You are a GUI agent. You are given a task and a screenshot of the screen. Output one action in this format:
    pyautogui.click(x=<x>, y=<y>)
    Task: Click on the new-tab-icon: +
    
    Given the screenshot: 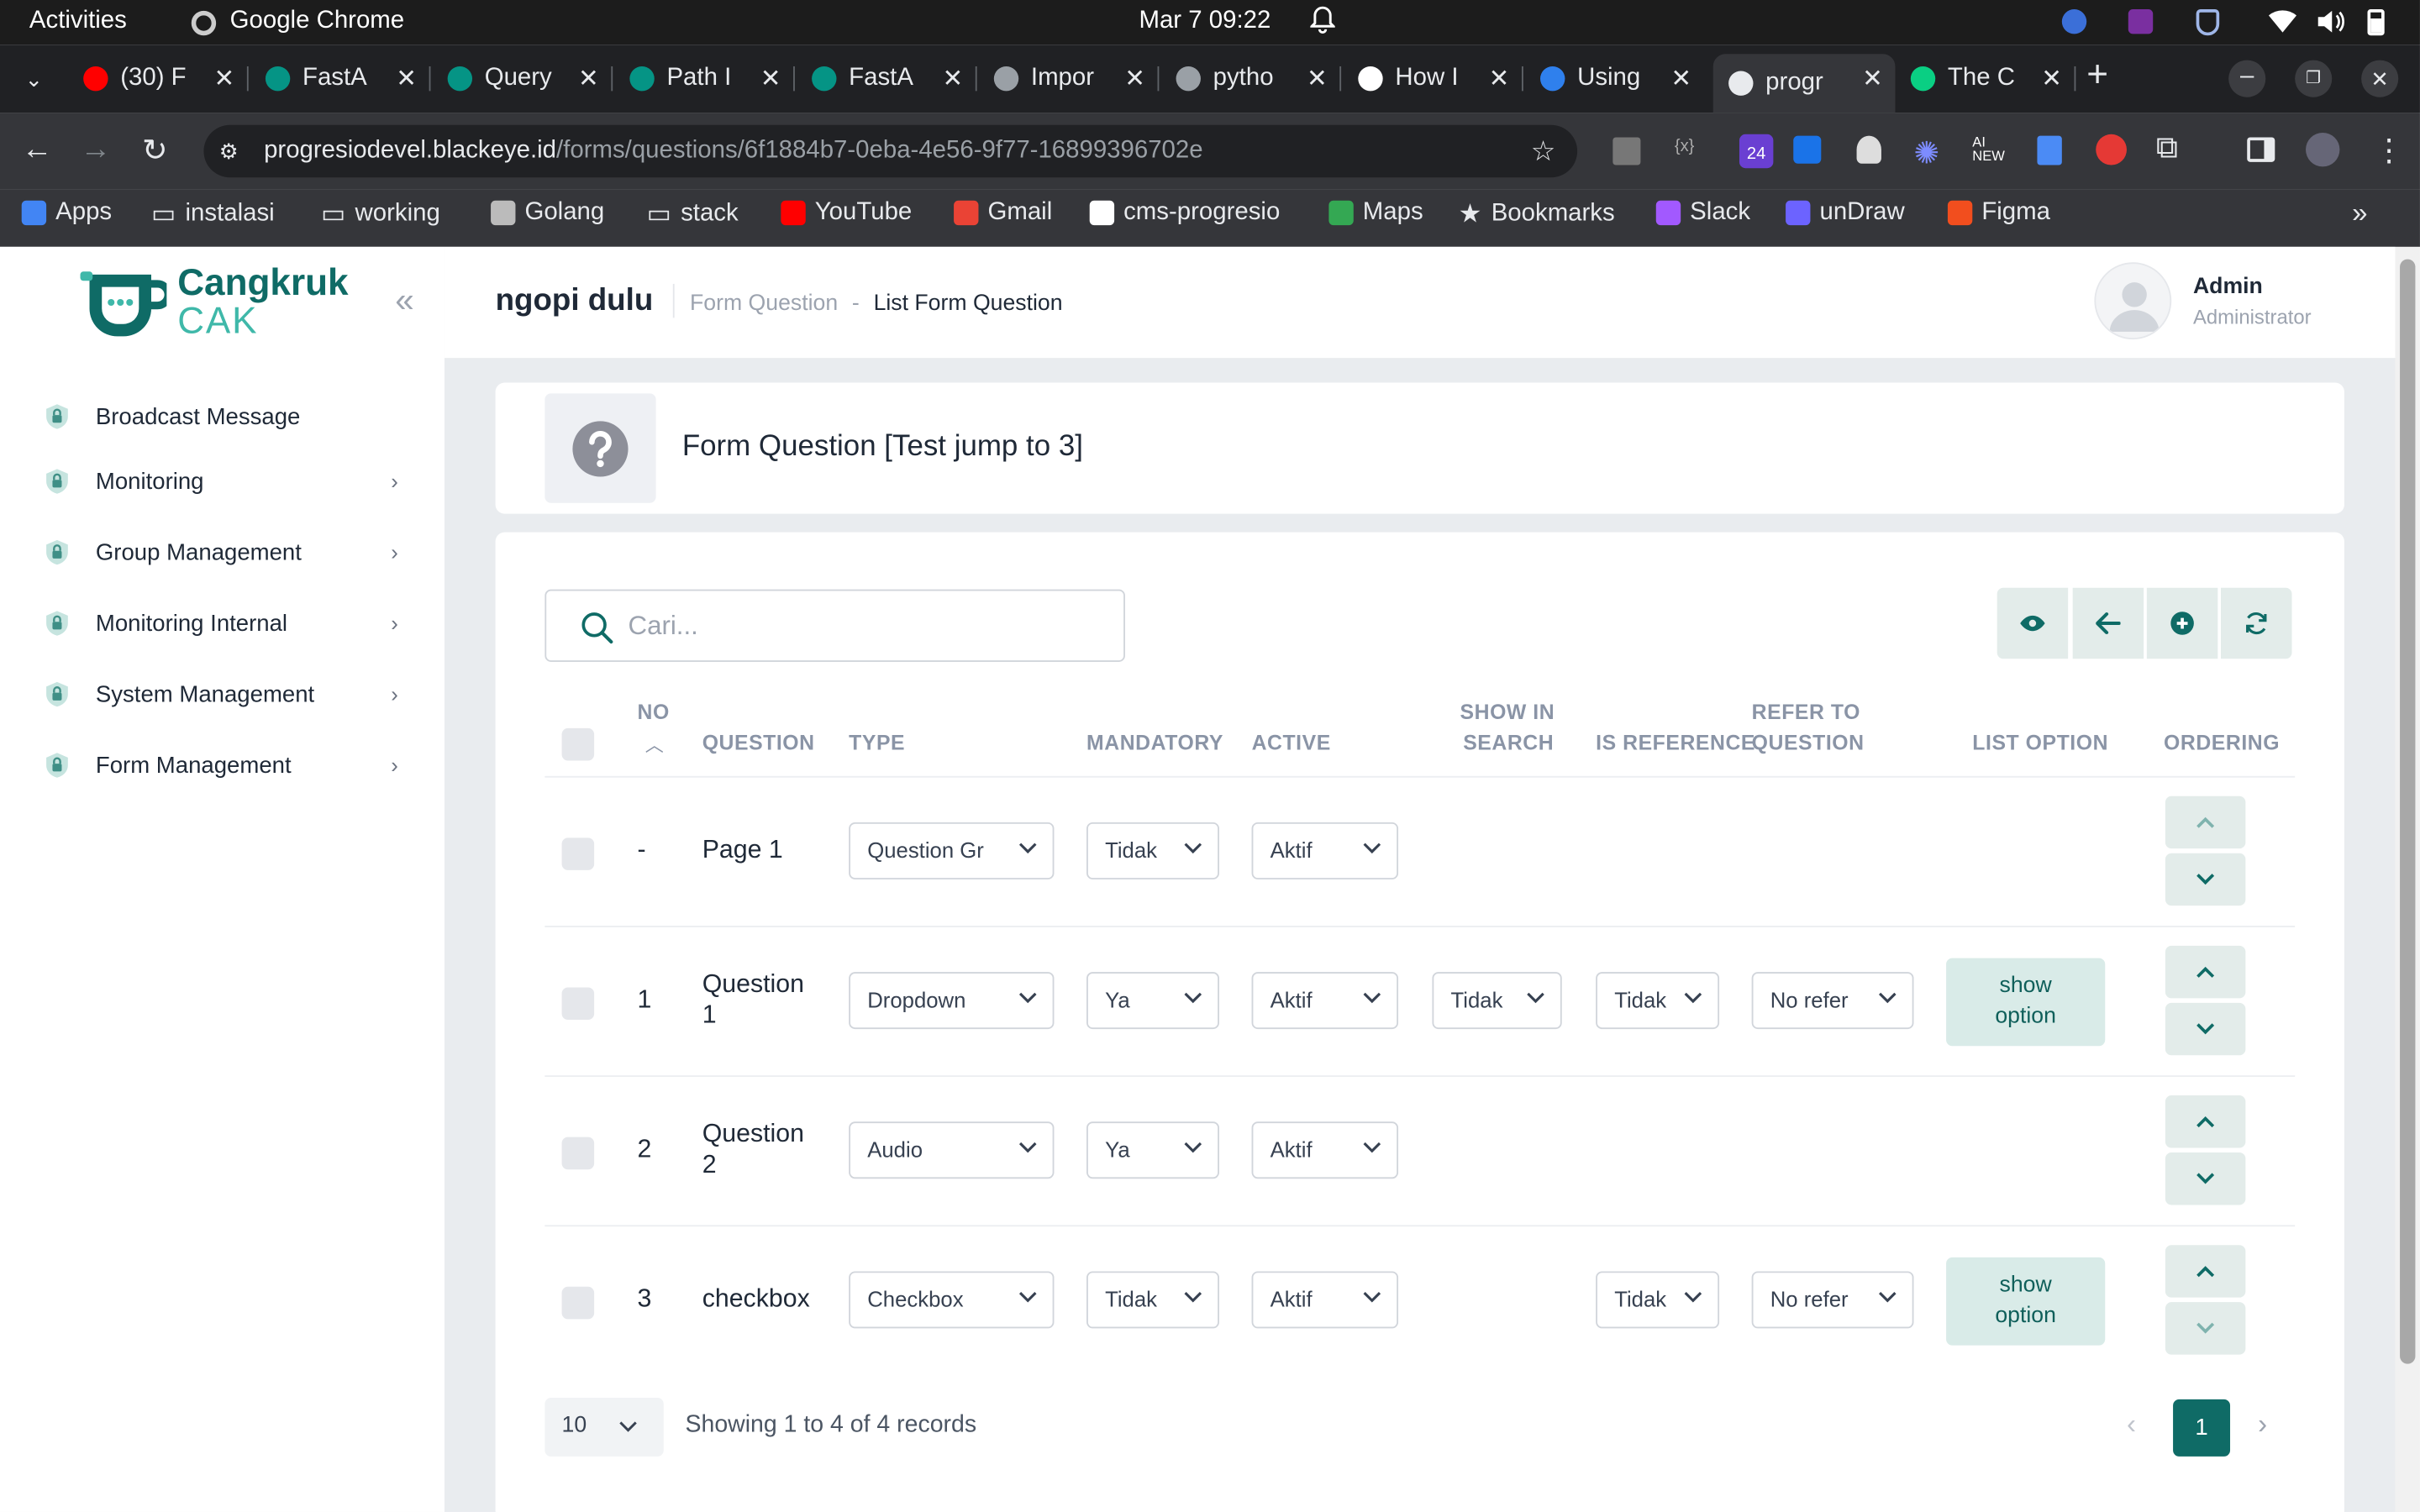 What is the action you would take?
    pyautogui.click(x=2097, y=75)
    